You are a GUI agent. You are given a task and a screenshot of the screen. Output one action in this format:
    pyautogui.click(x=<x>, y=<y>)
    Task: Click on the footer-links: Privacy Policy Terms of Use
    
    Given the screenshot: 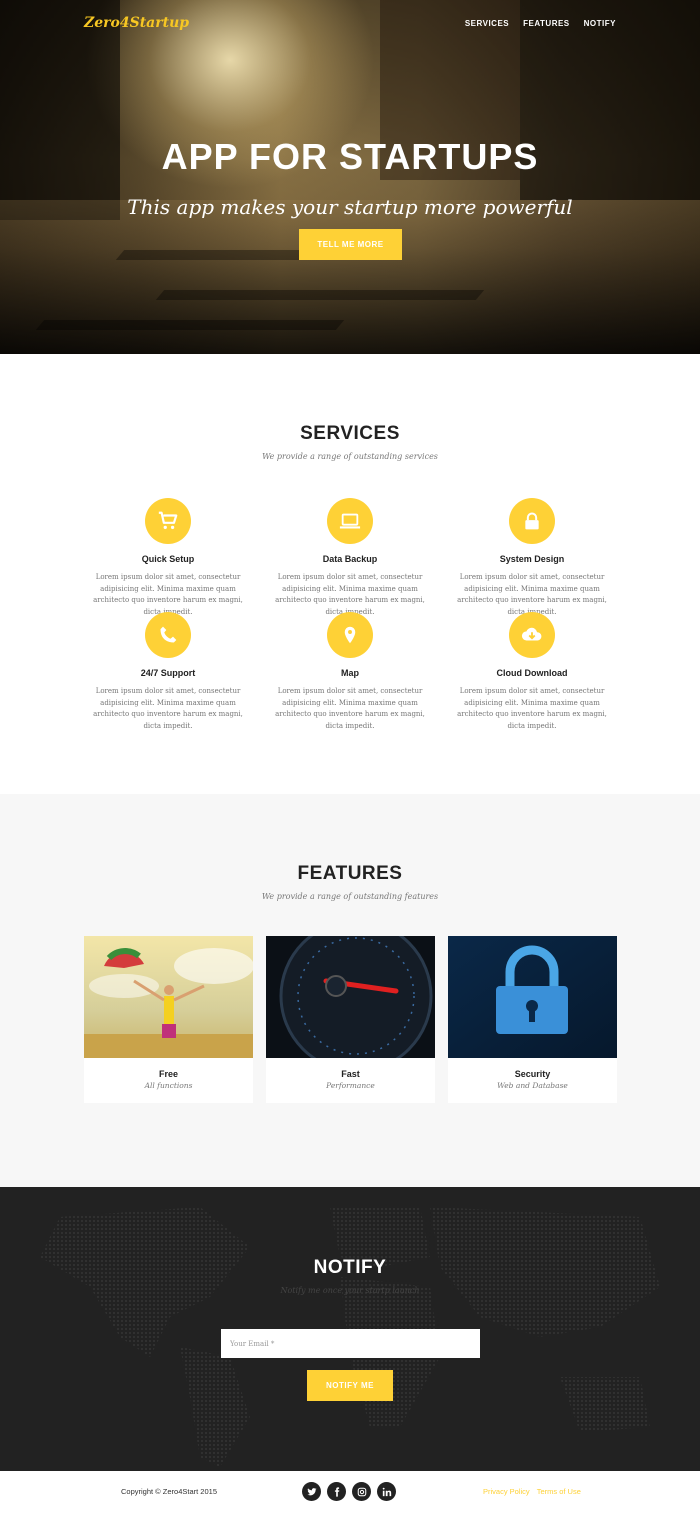 What is the action you would take?
    pyautogui.click(x=532, y=1491)
    